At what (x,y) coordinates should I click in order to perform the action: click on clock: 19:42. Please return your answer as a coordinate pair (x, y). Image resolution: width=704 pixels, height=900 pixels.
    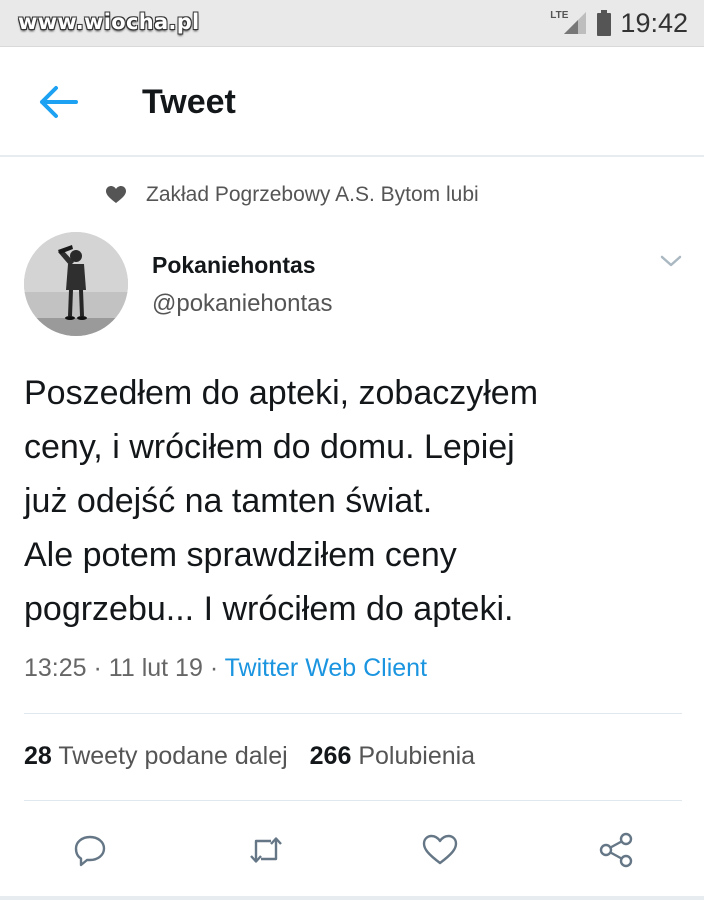
    Looking at the image, I should click on (654, 22).